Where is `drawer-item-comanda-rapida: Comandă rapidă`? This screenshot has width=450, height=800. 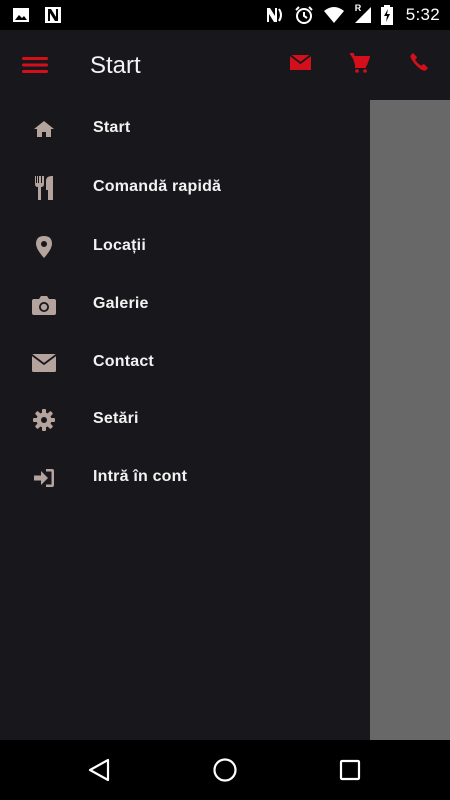
drawer-item-comanda-rapida: Comandă rapidă is located at coordinates (185, 188).